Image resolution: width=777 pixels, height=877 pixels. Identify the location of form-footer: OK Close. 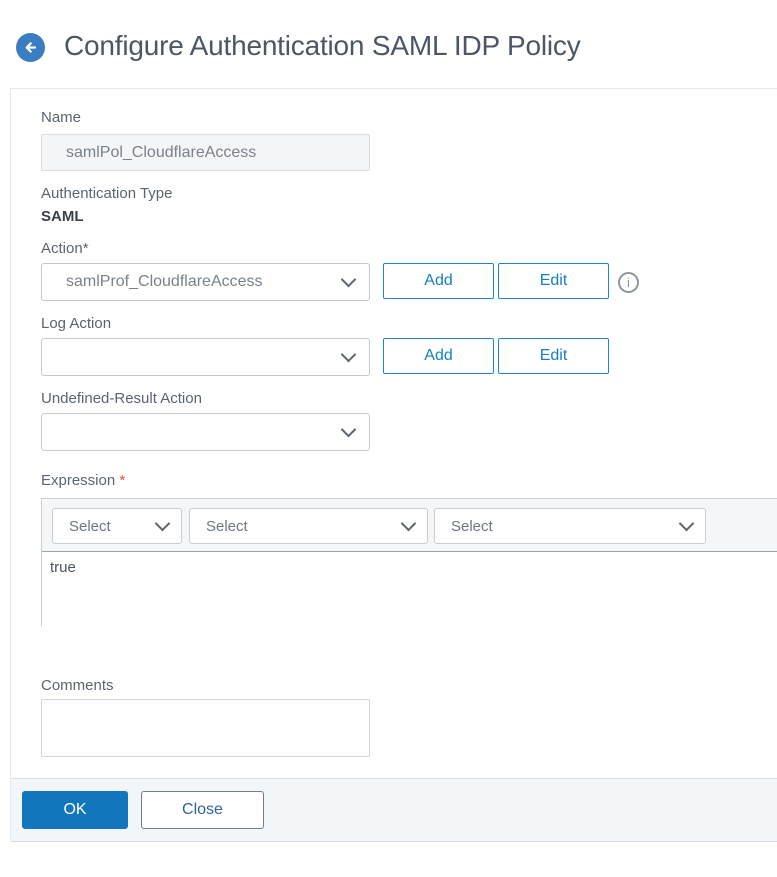
(394, 810).